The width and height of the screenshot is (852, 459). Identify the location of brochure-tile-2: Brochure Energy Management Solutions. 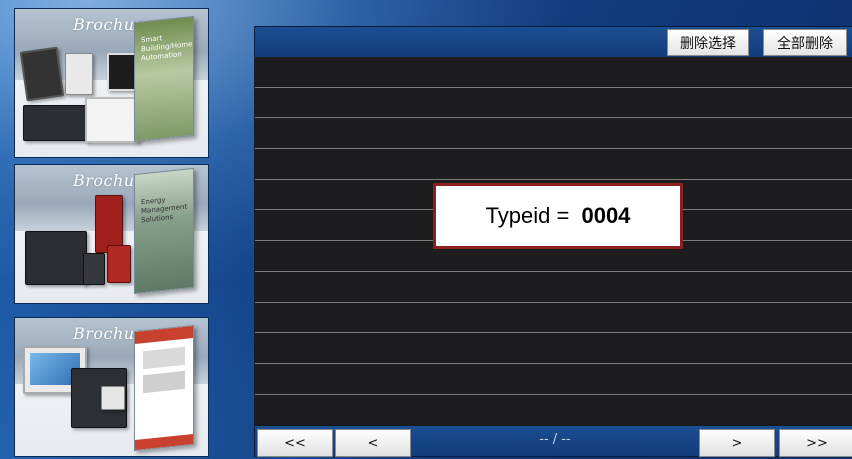
(111, 234).